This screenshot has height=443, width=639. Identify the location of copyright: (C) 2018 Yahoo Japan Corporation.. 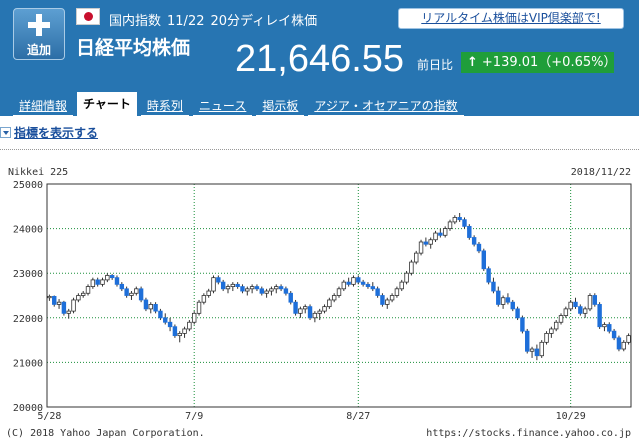
(105, 433).